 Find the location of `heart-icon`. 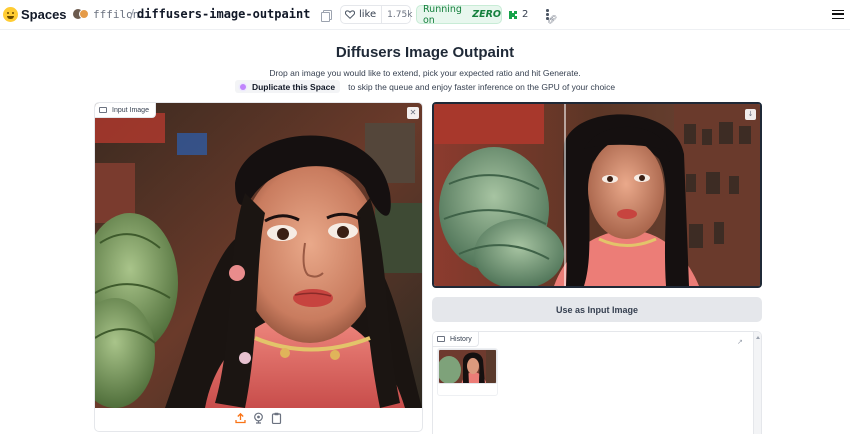

heart-icon is located at coordinates (350, 14).